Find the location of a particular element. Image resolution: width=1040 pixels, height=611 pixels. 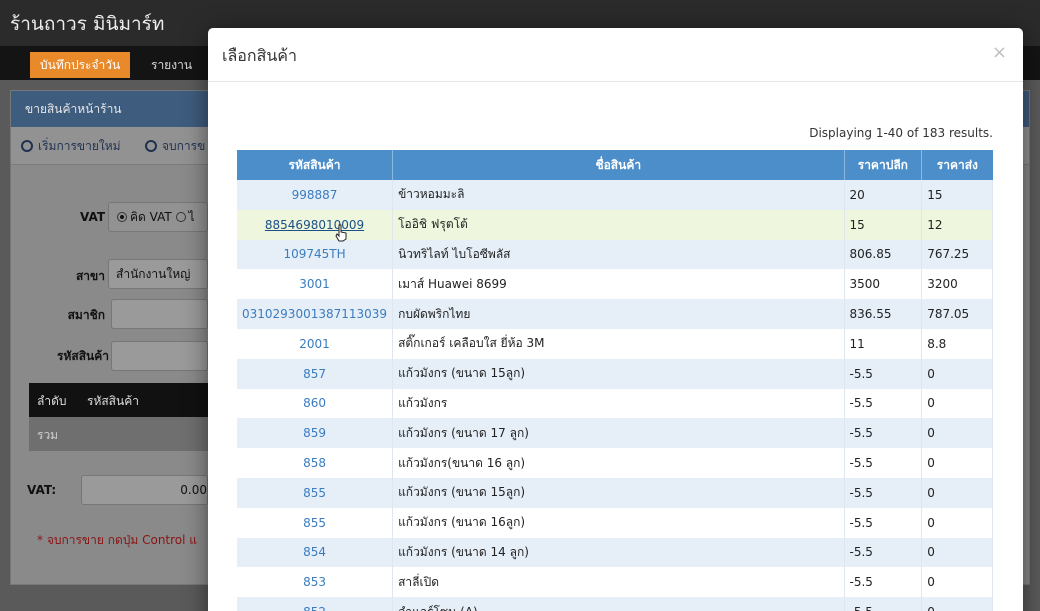

product-name: แก้วมังกร (ขนาด 17 ลูก) is located at coordinates (463, 432).